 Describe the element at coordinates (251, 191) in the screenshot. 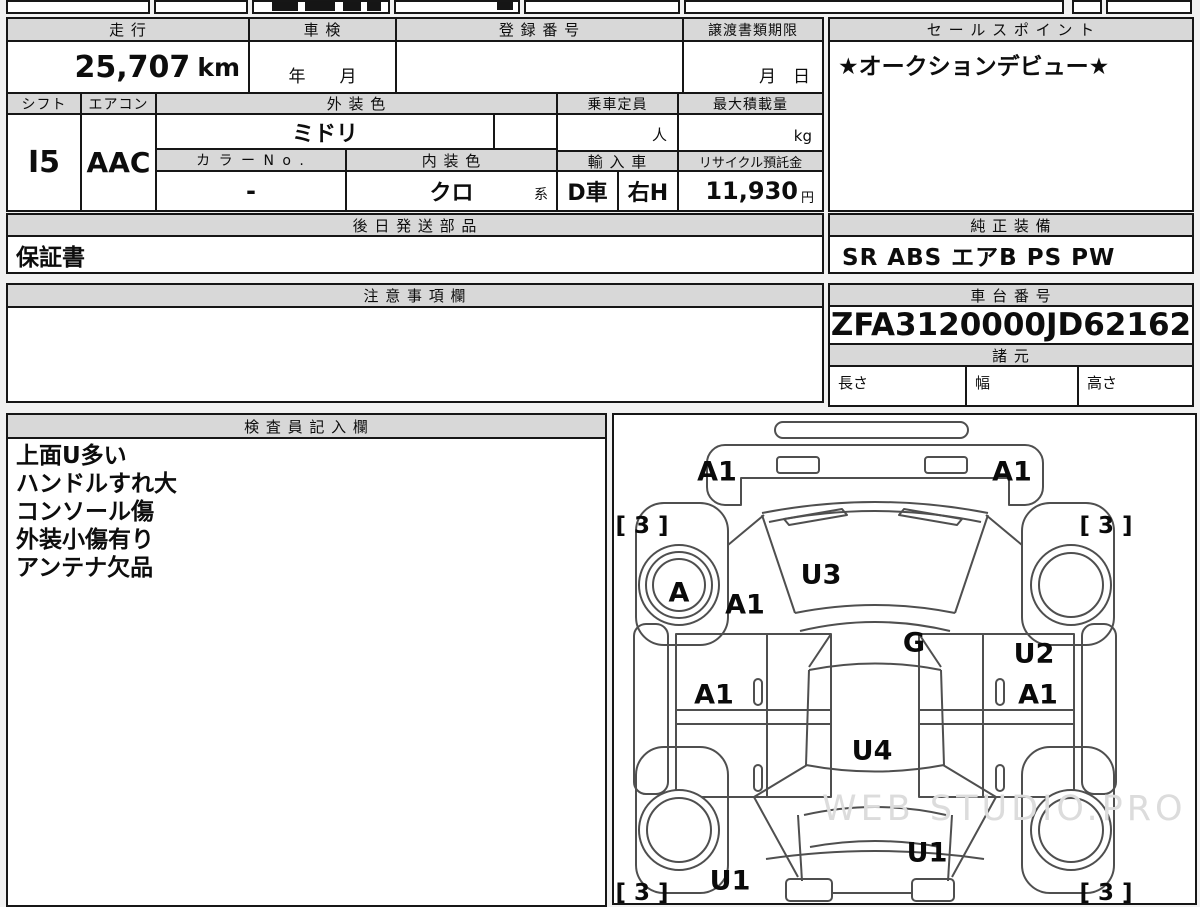

I see `color-no-value: -` at that location.